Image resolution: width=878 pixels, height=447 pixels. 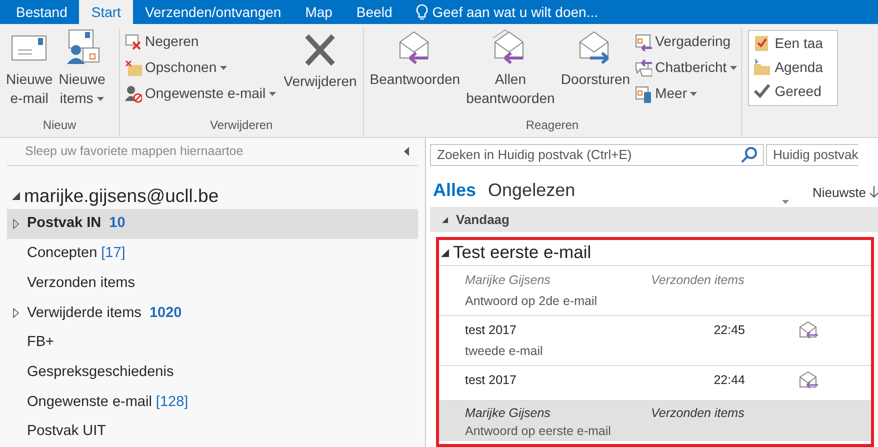 What do you see at coordinates (200, 93) in the screenshot?
I see `ribbon-button: Ongewenste e-mail` at bounding box center [200, 93].